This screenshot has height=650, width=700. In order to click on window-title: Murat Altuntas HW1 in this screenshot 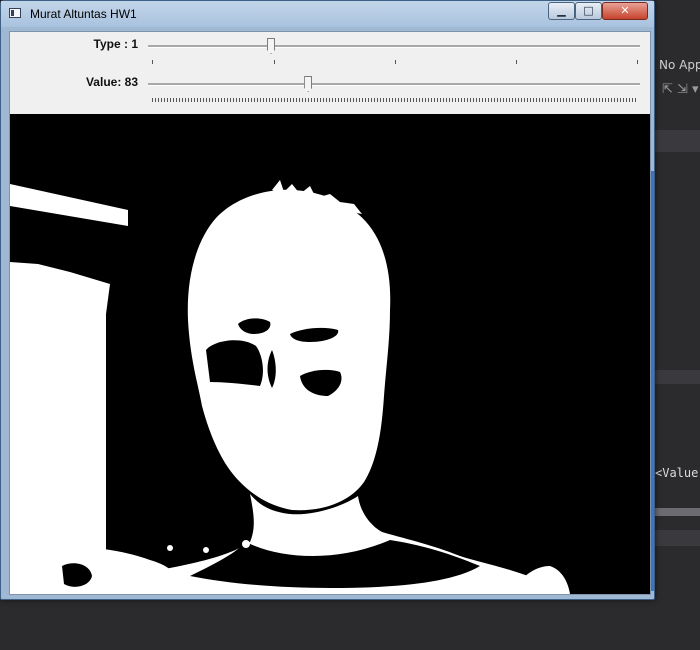, I will do `click(83, 14)`.